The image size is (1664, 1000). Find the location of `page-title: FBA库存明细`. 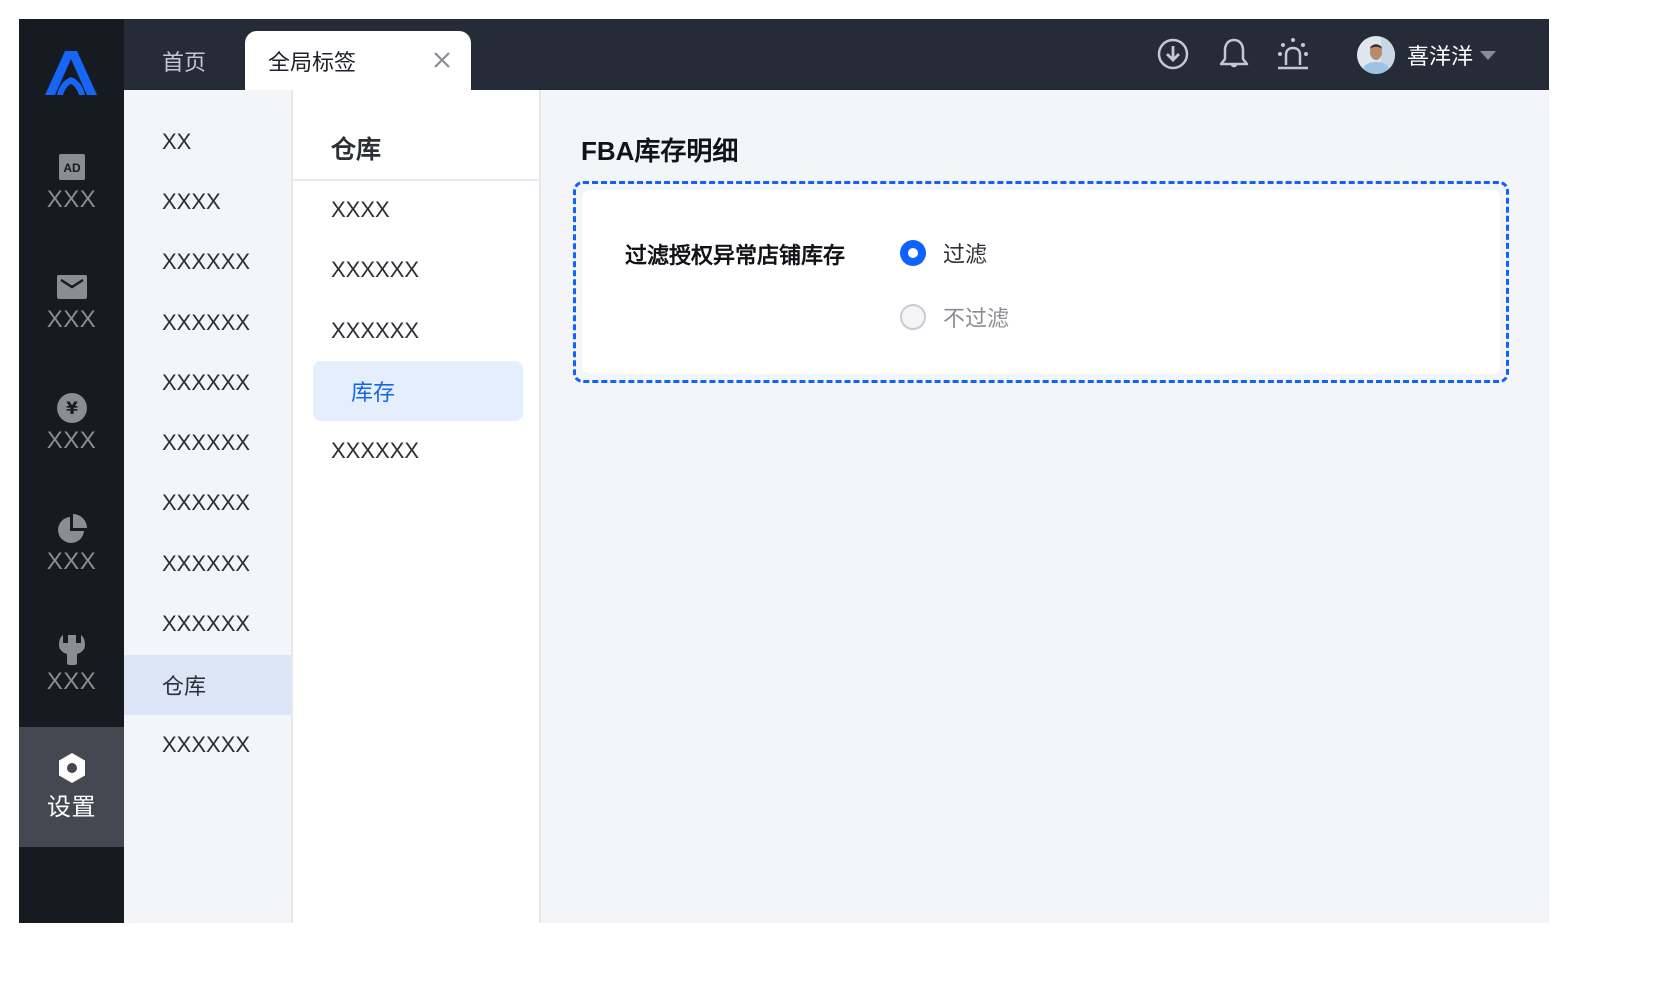

page-title: FBA库存明细 is located at coordinates (660, 151).